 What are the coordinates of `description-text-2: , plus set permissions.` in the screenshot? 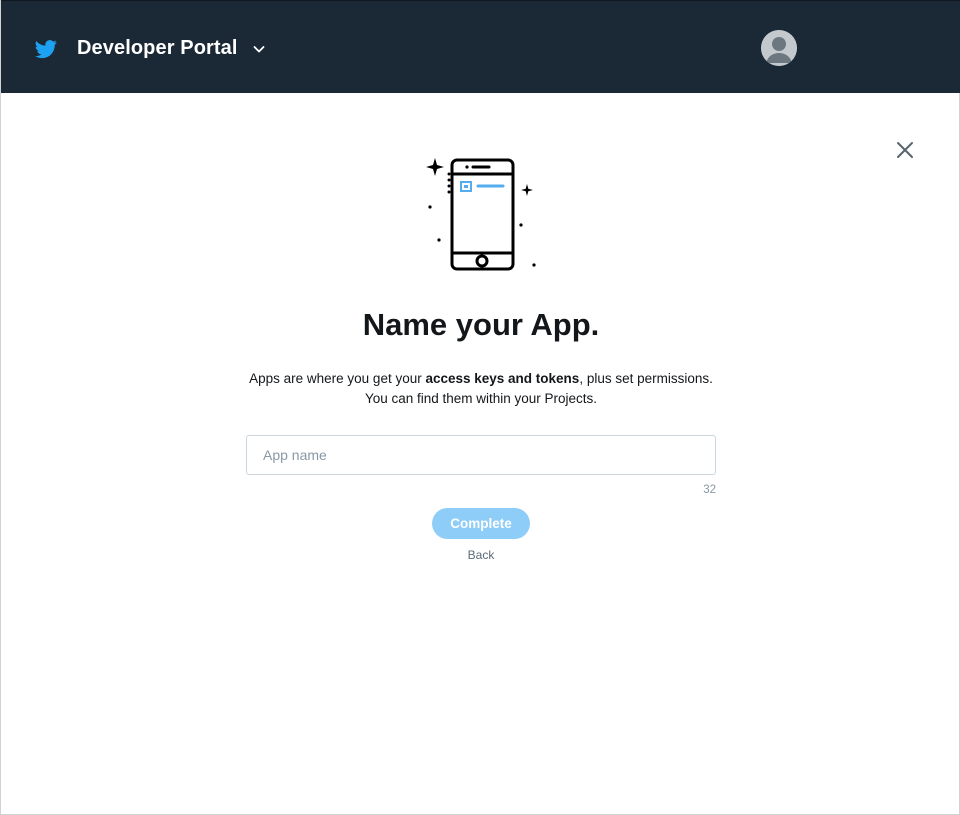 It's located at (646, 378).